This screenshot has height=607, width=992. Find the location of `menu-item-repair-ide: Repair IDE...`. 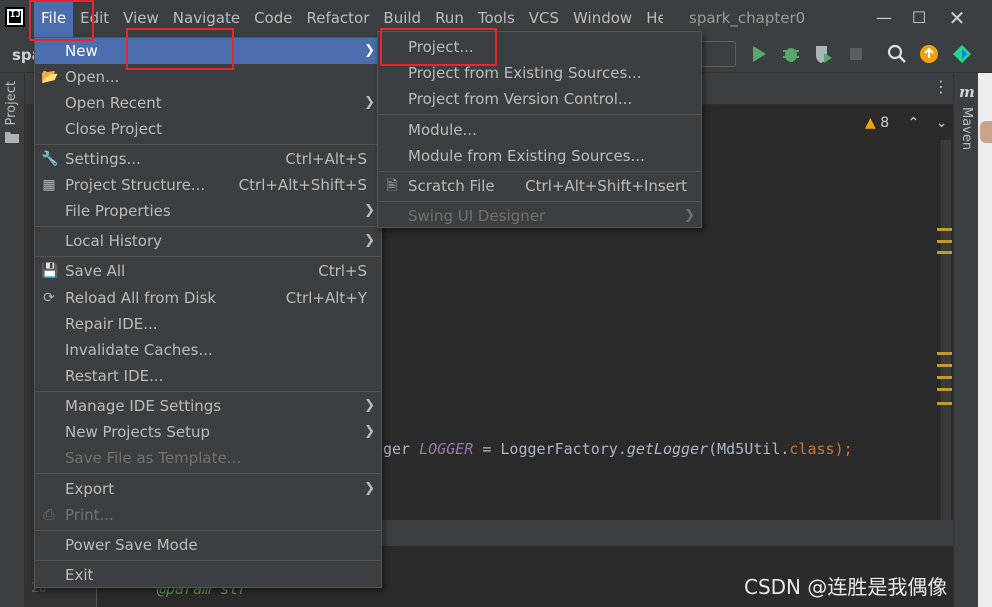

menu-item-repair-ide: Repair IDE... is located at coordinates (208, 324).